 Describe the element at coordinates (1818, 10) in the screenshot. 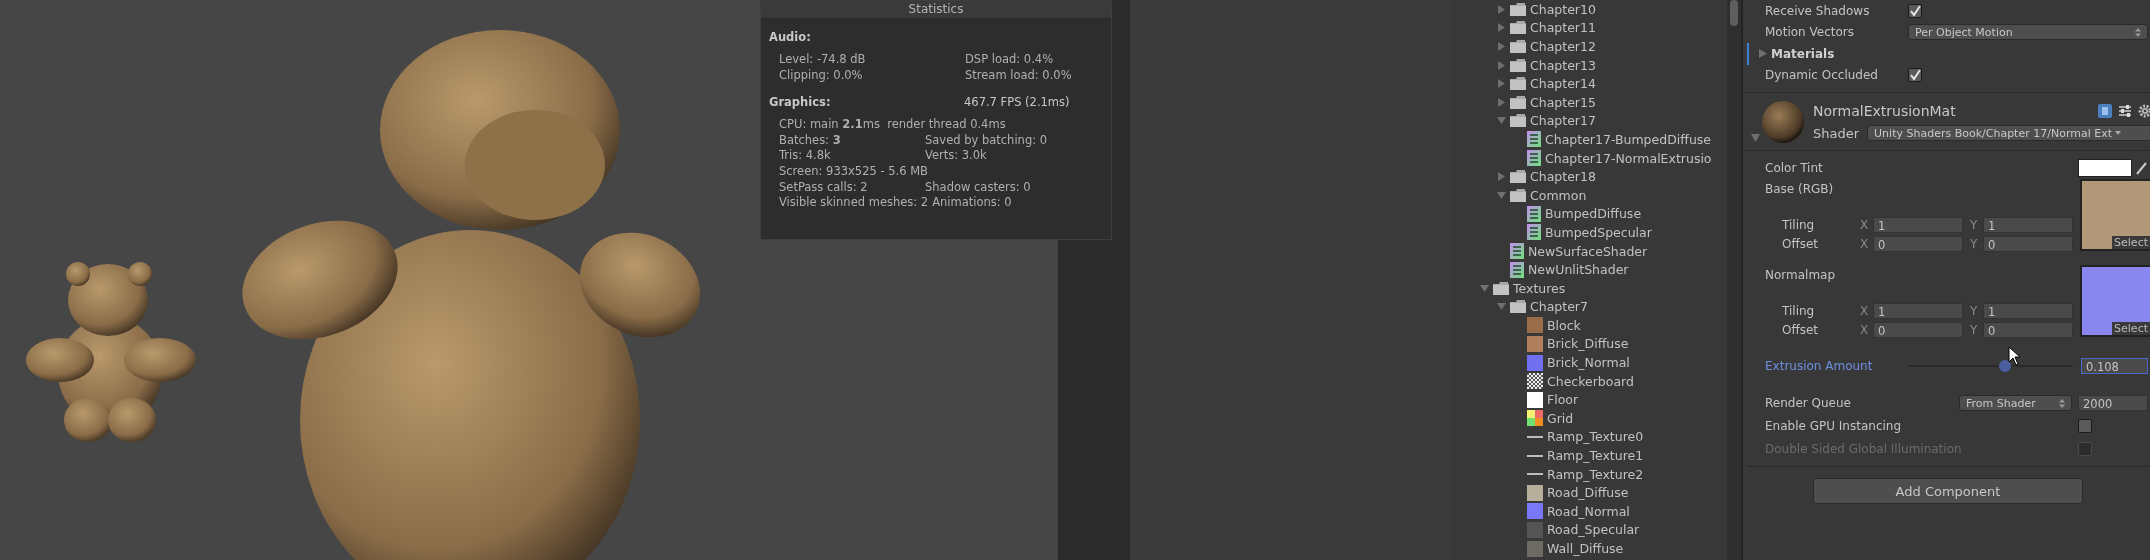

I see `field-label: Receive Shadows` at that location.